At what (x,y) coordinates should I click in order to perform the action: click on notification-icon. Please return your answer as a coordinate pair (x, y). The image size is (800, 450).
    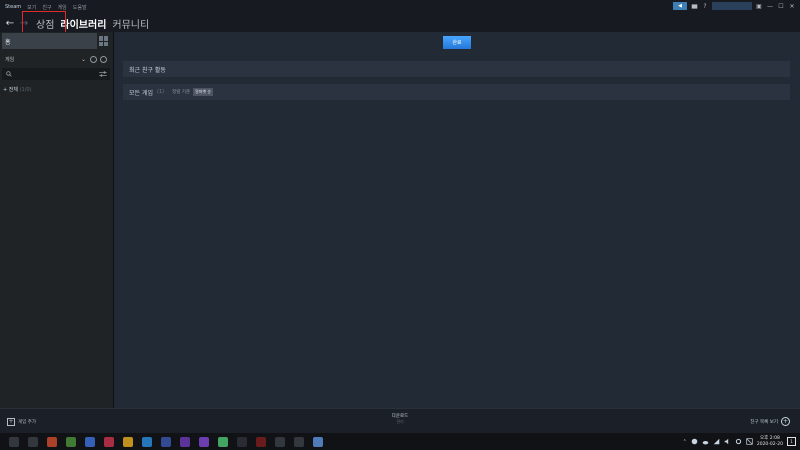
    Looking at the image, I should click on (694, 6).